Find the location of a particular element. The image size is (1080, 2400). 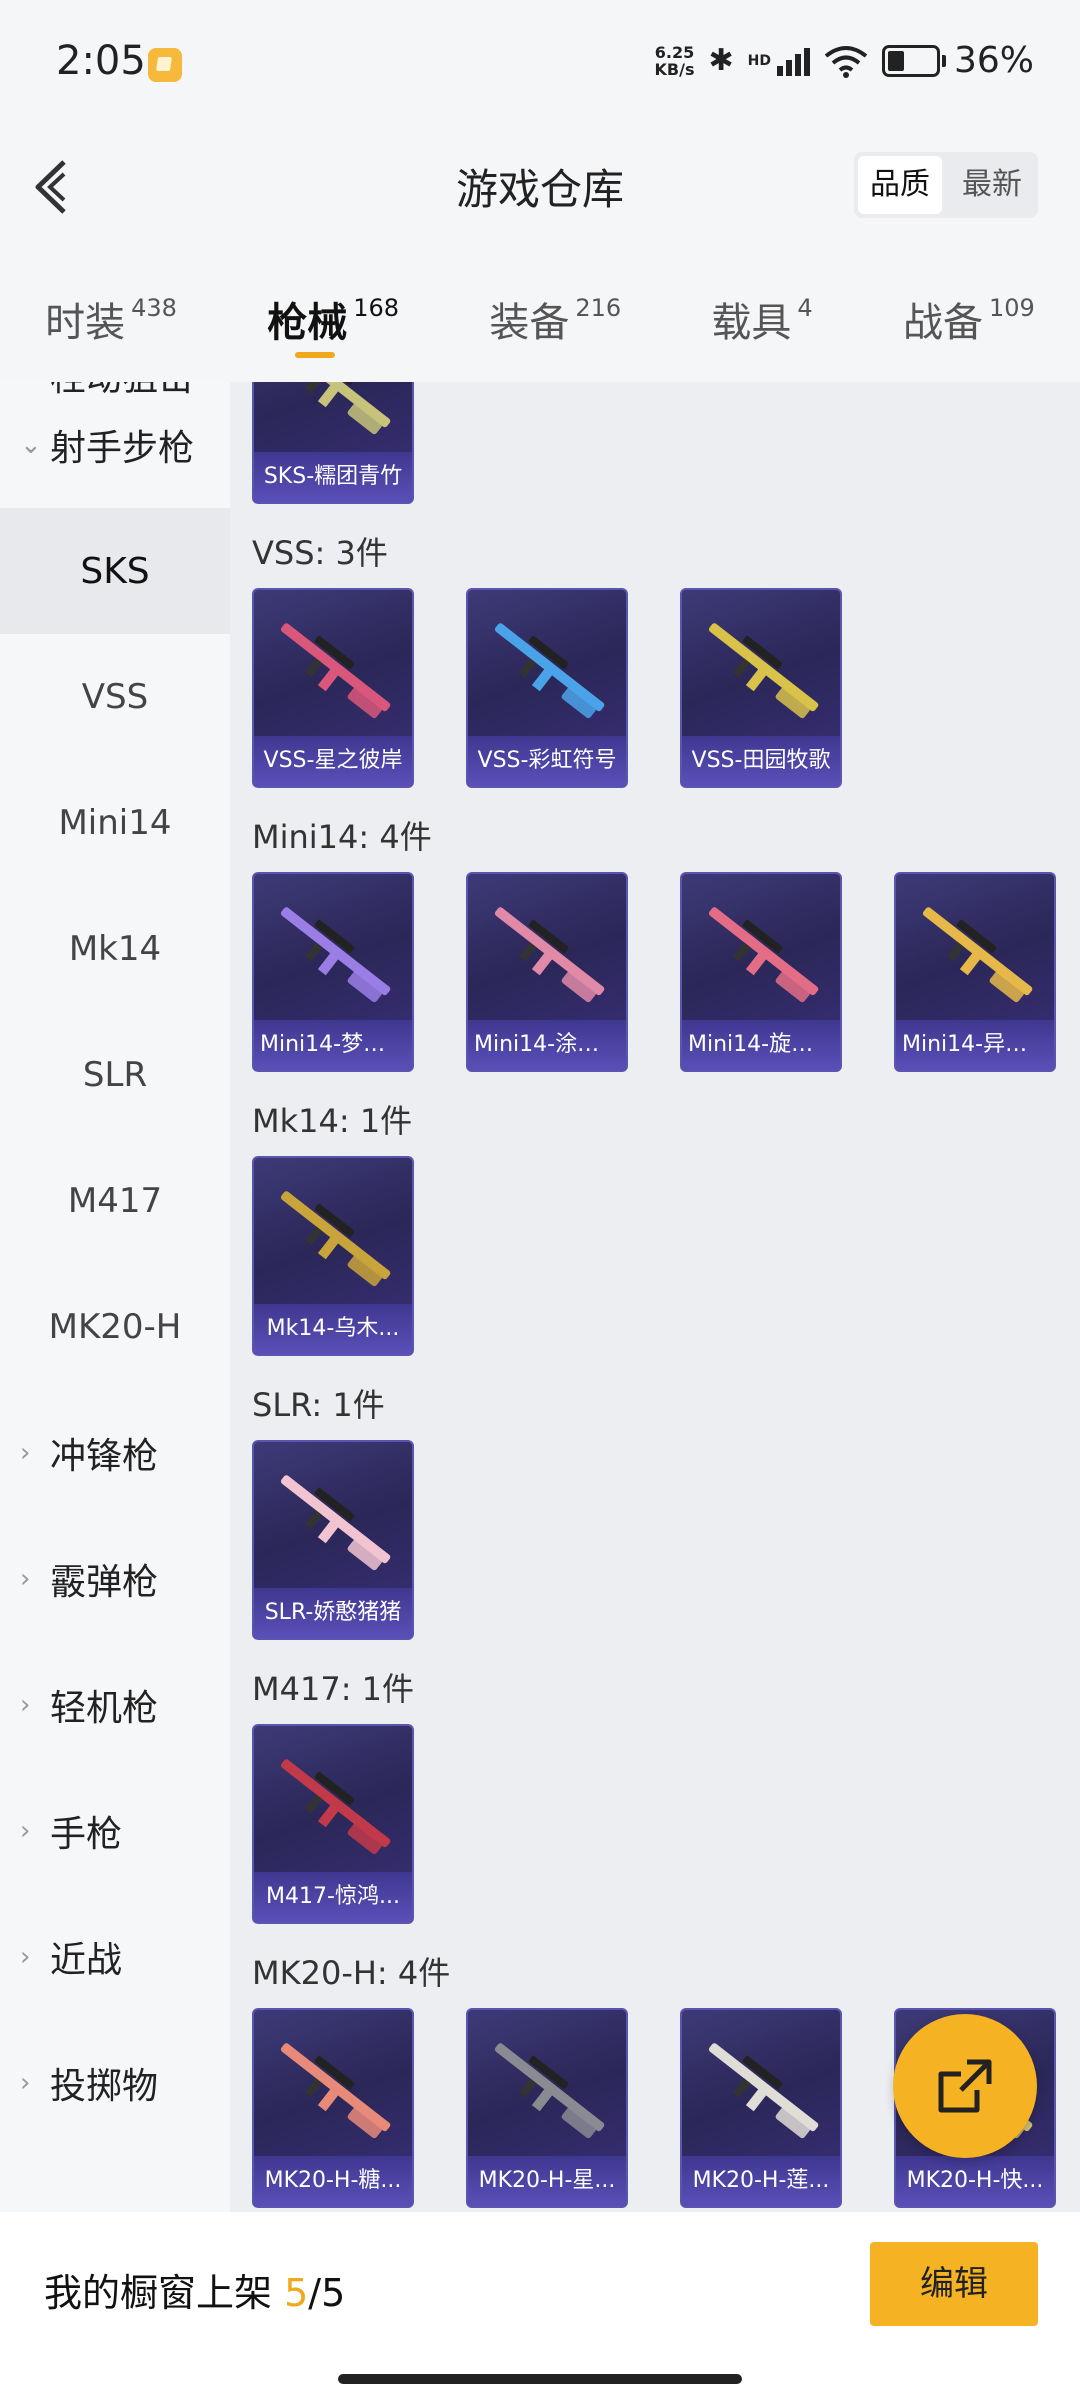

sidebar-item-sks: SKS is located at coordinates (115, 571).